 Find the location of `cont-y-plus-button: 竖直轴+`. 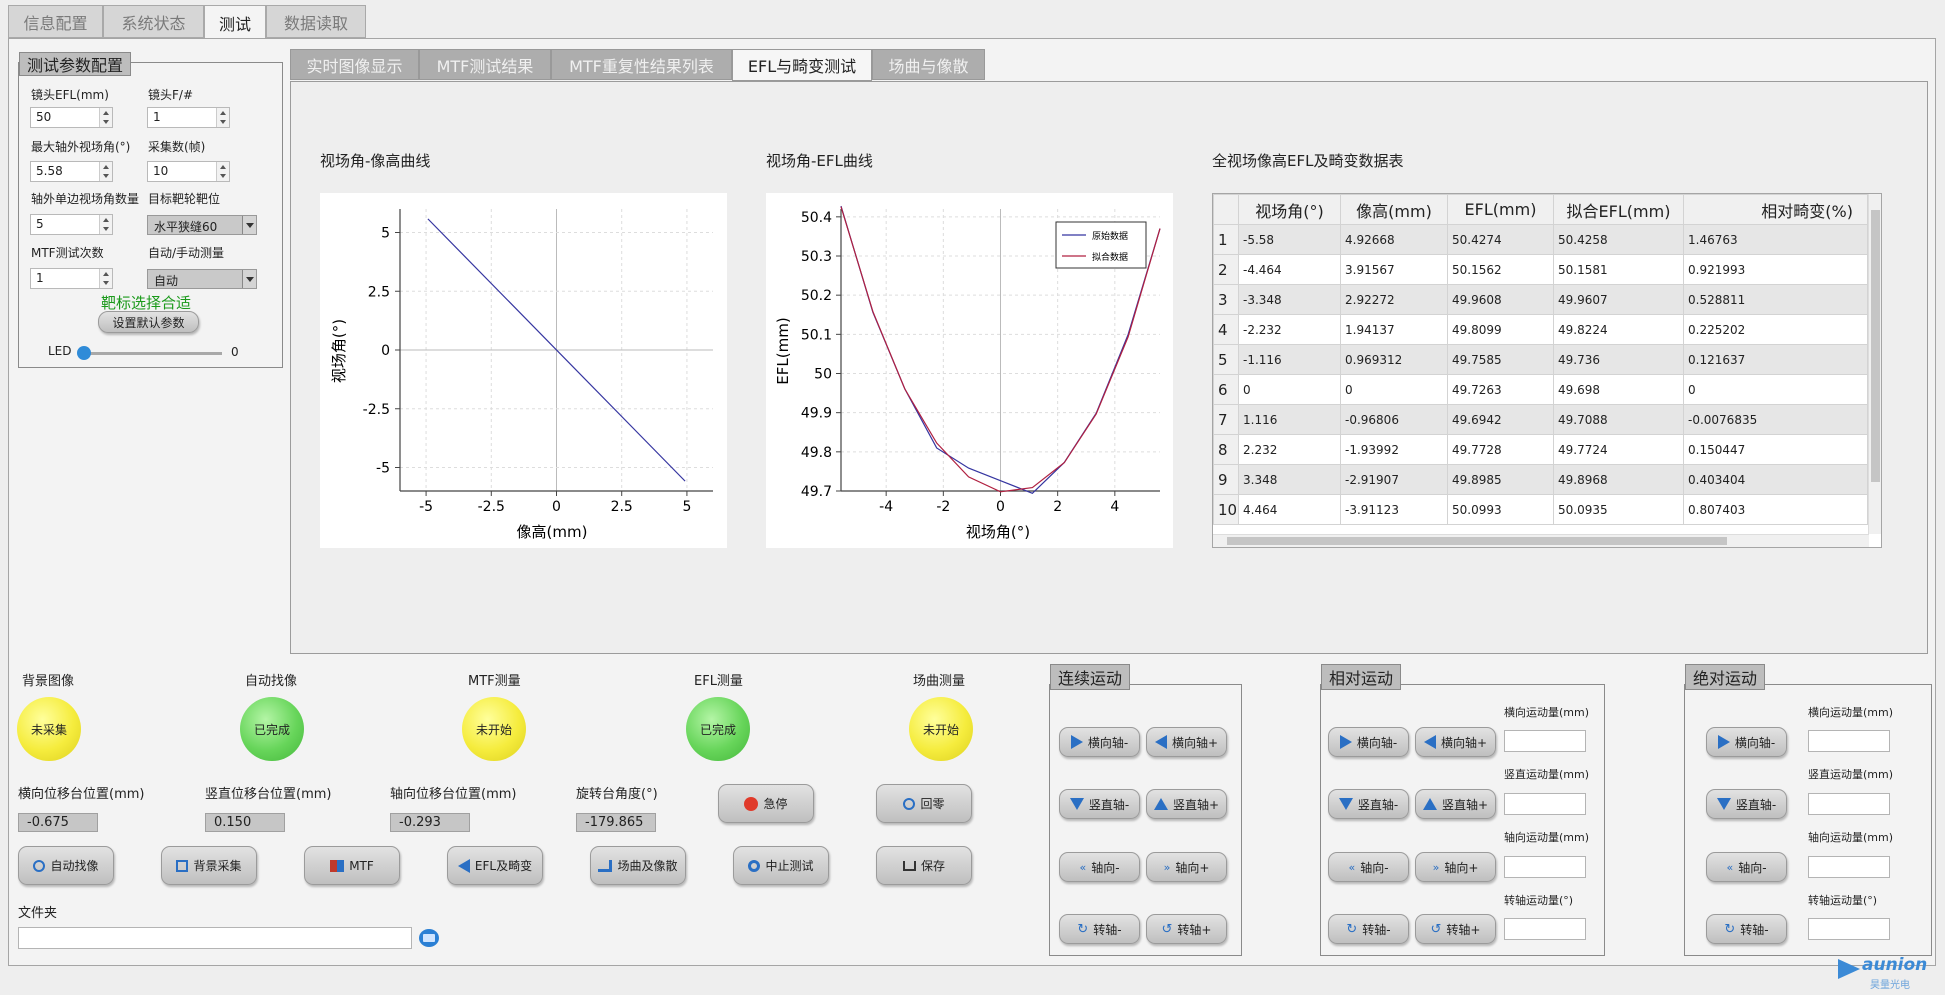

cont-y-plus-button: 竖直轴+ is located at coordinates (1186, 804).